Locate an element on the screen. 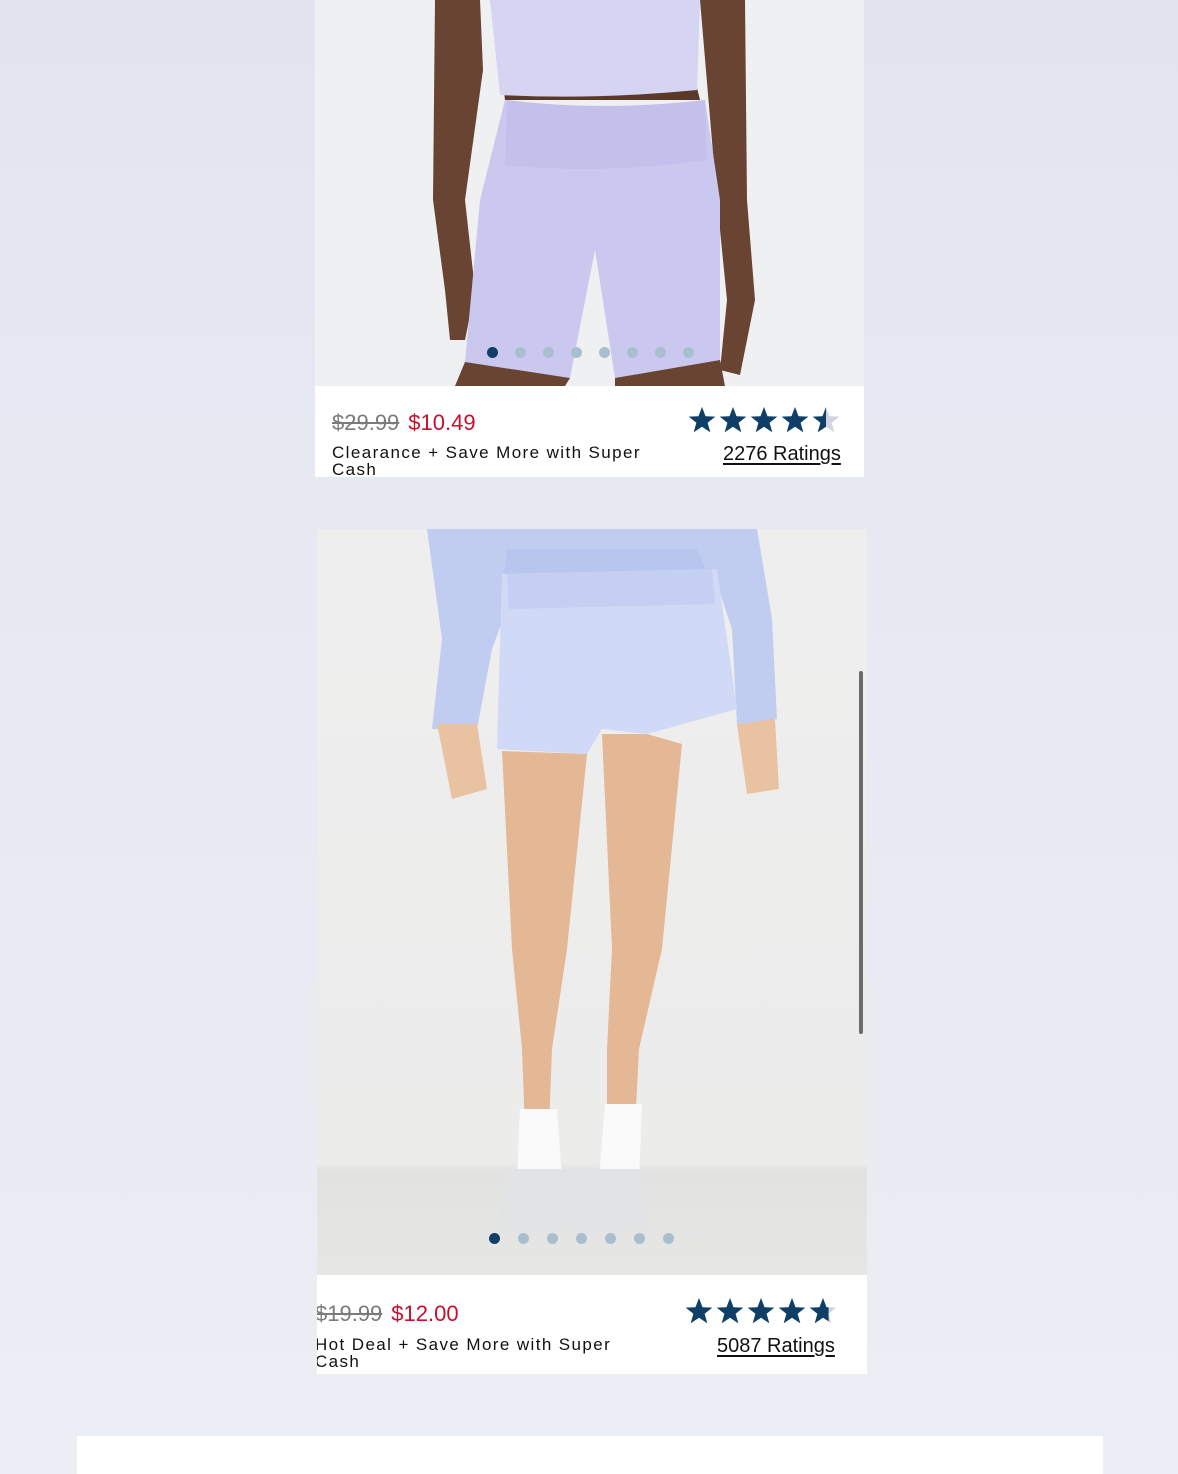 Image resolution: width=1178 pixels, height=1474 pixels. product-image is located at coordinates (589, 193).